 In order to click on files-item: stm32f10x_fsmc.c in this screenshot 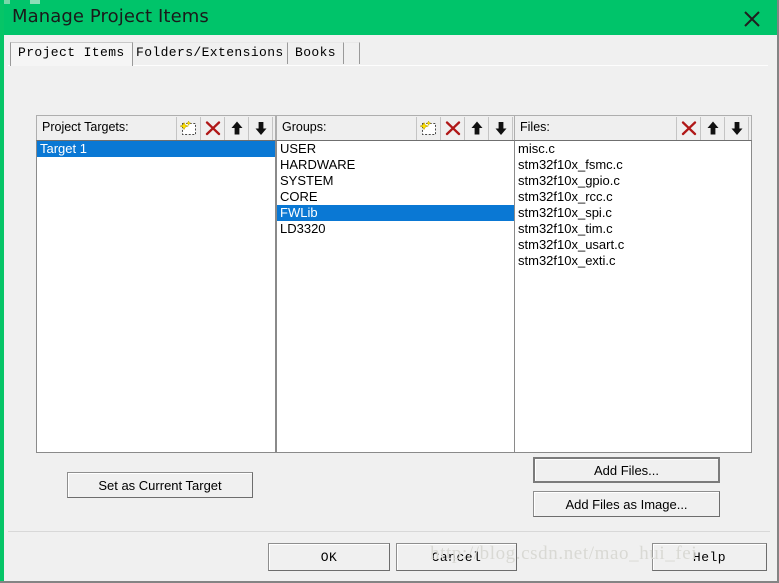, I will do `click(633, 165)`.